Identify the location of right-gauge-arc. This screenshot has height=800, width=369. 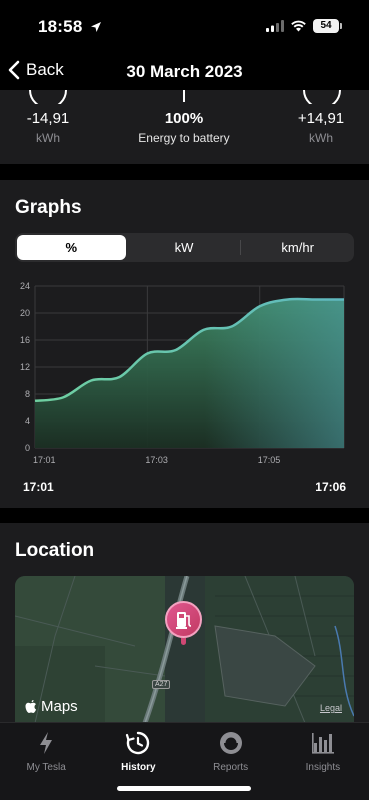
(322, 97).